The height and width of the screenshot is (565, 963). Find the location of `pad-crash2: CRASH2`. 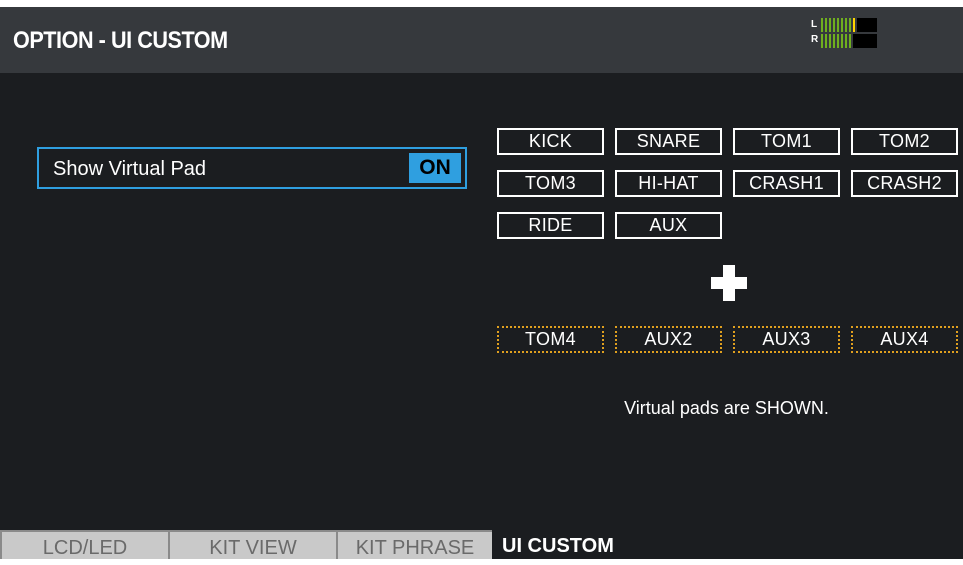

pad-crash2: CRASH2 is located at coordinates (904, 183).